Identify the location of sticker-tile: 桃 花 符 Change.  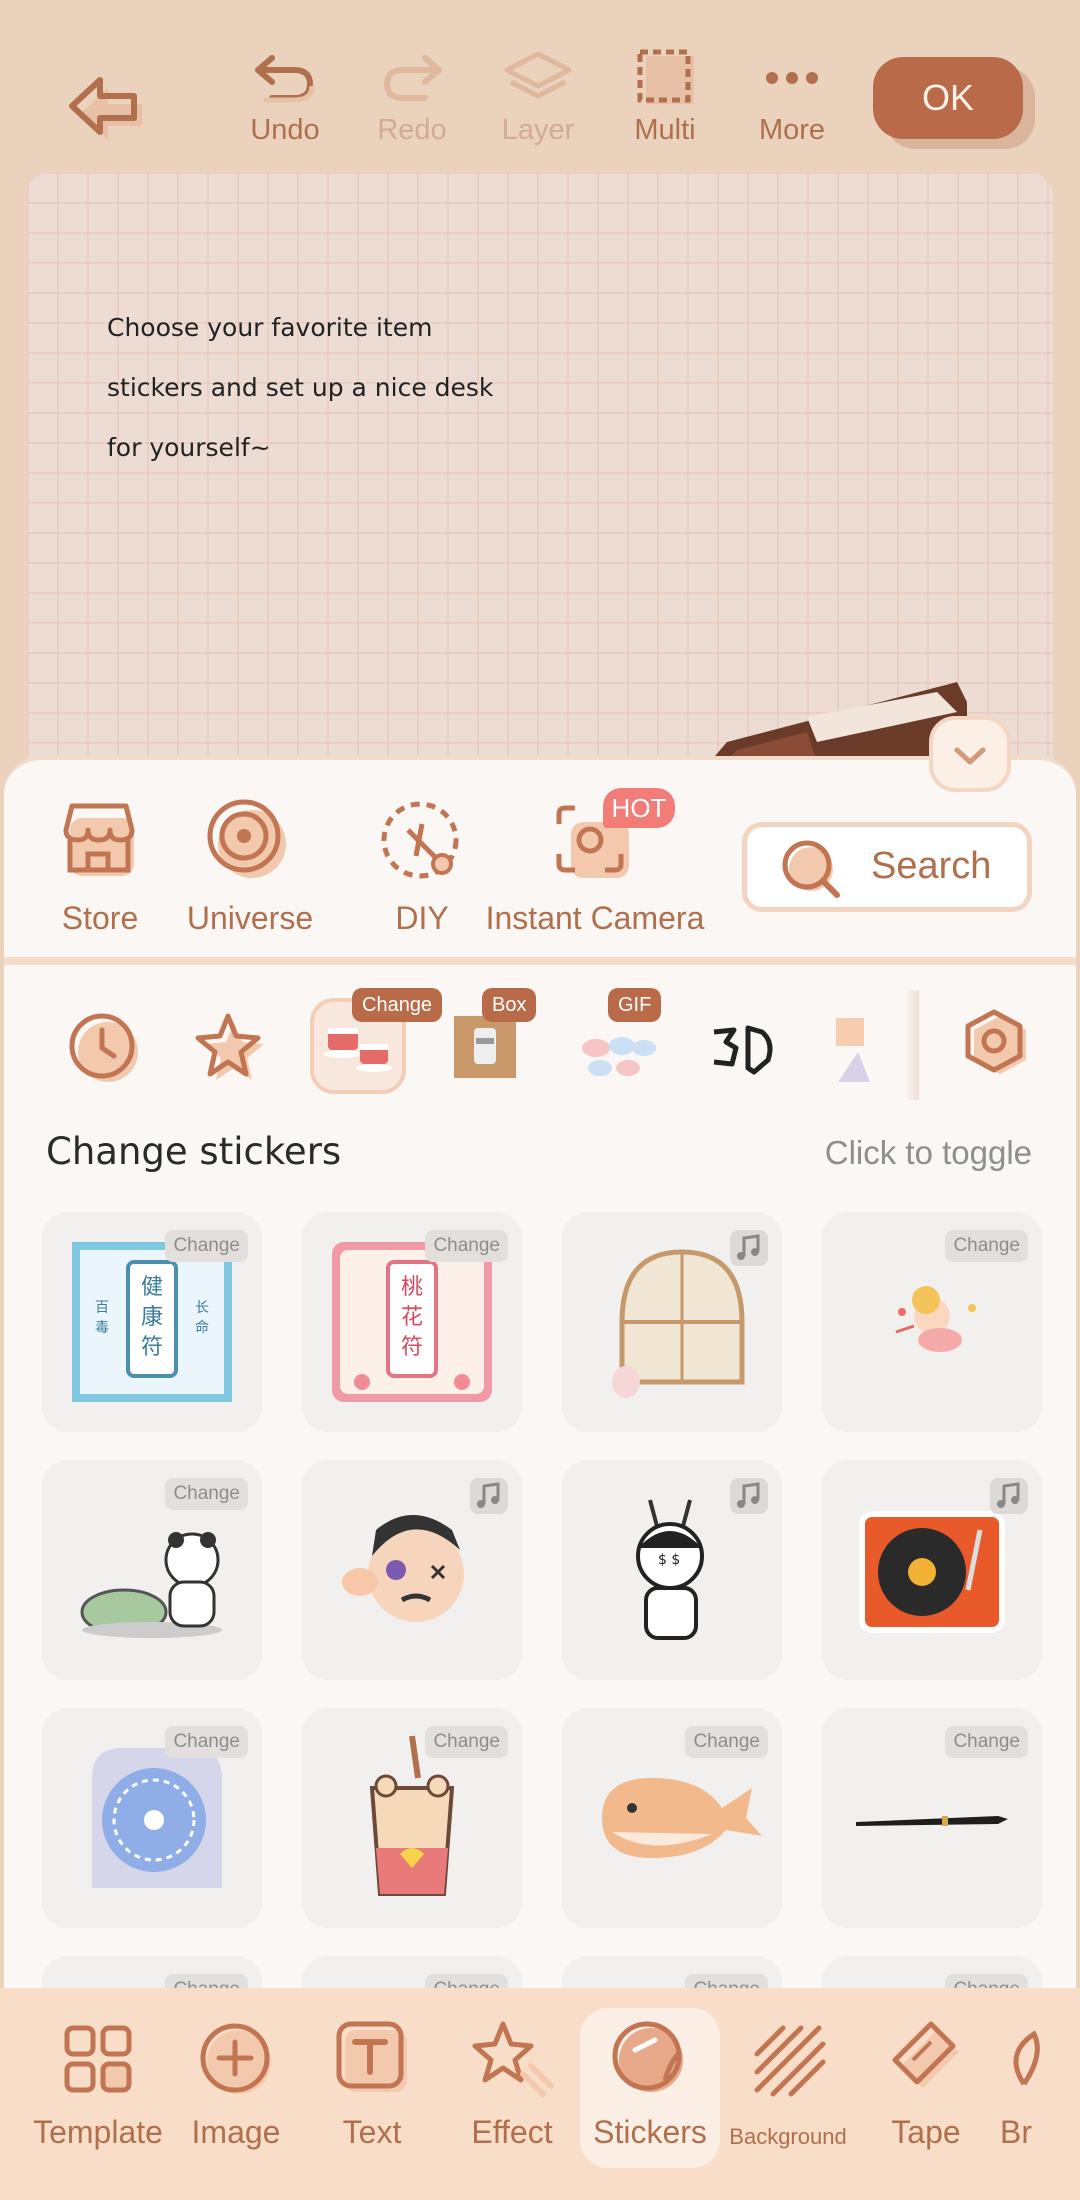
(412, 1322).